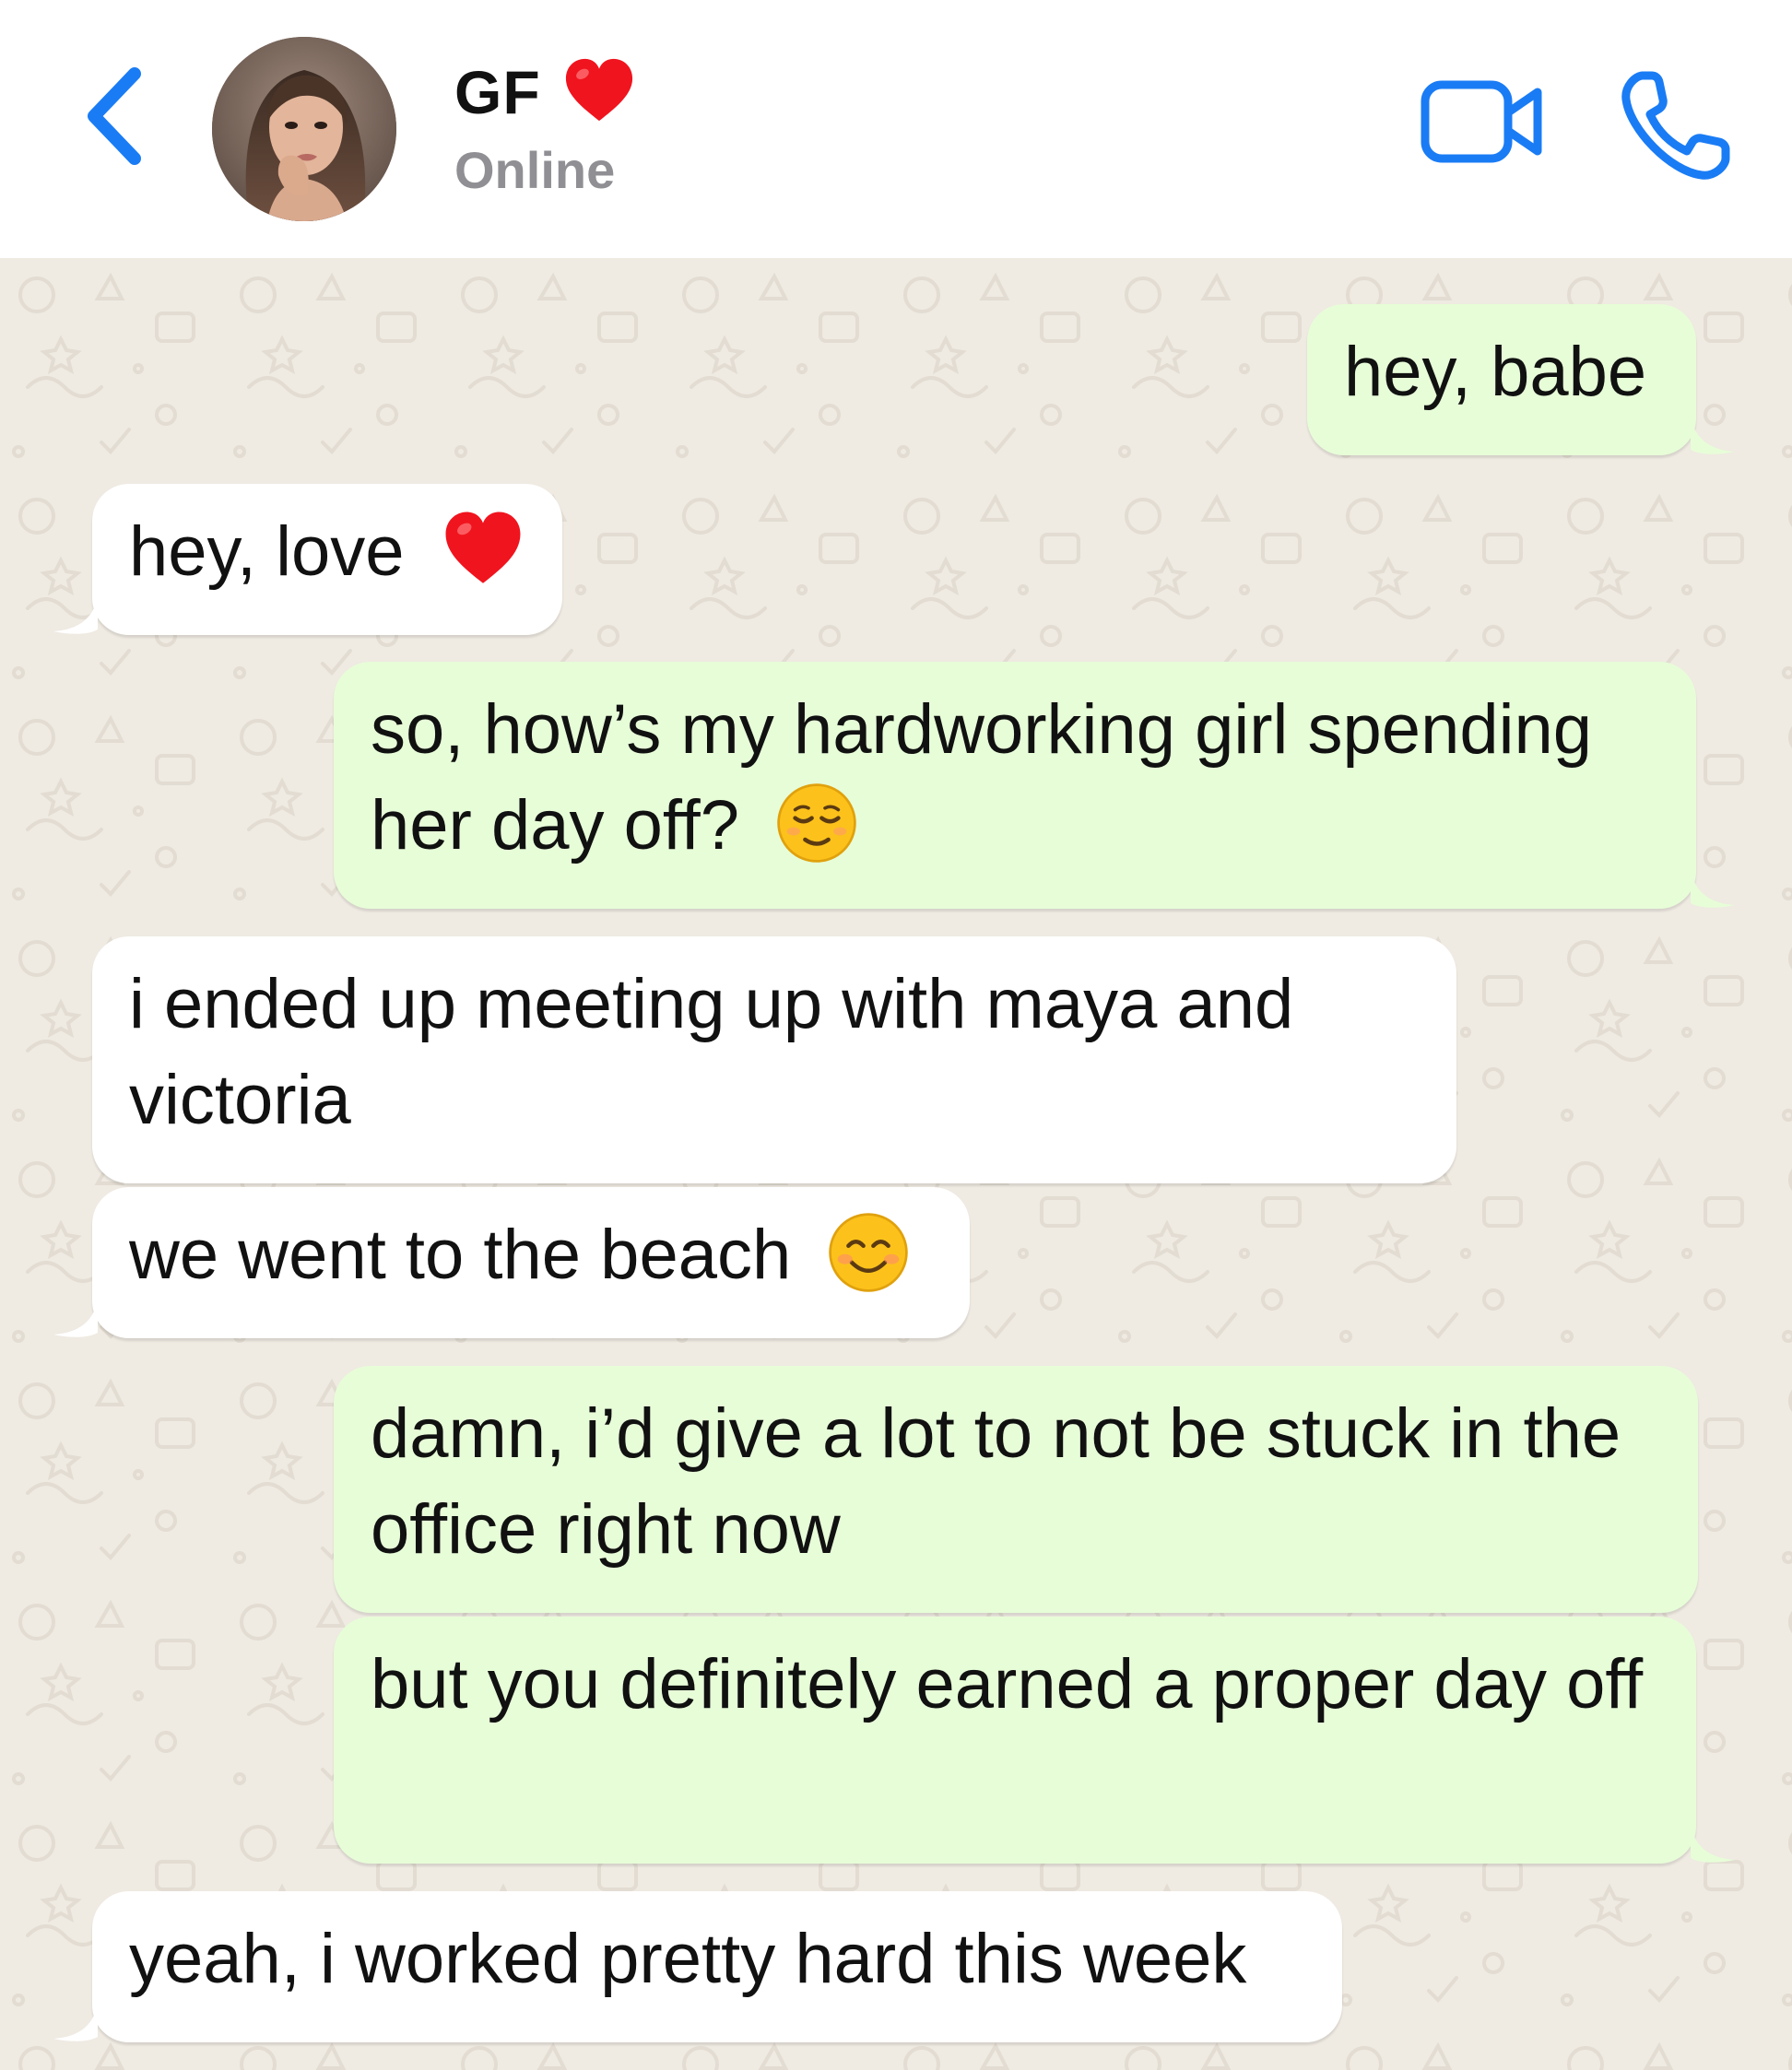 The width and height of the screenshot is (1792, 2070). Describe the element at coordinates (546, 92) in the screenshot. I see `contact-name-row: GF` at that location.